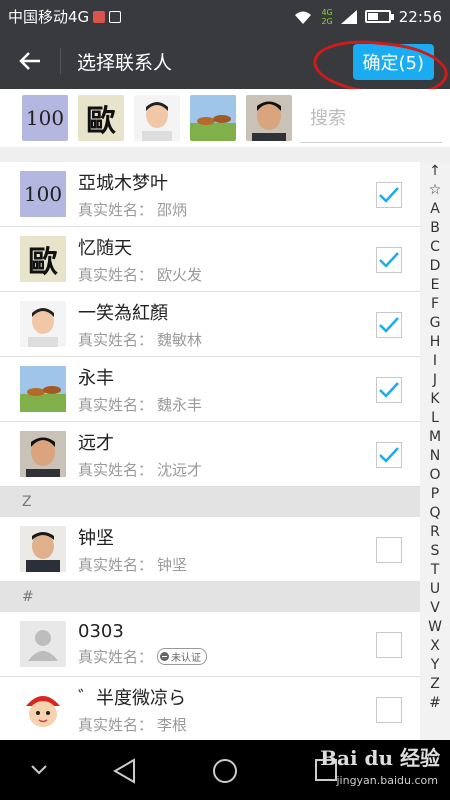 The width and height of the screenshot is (450, 800). What do you see at coordinates (45, 118) in the screenshot?
I see `selected-avatar: 100` at bounding box center [45, 118].